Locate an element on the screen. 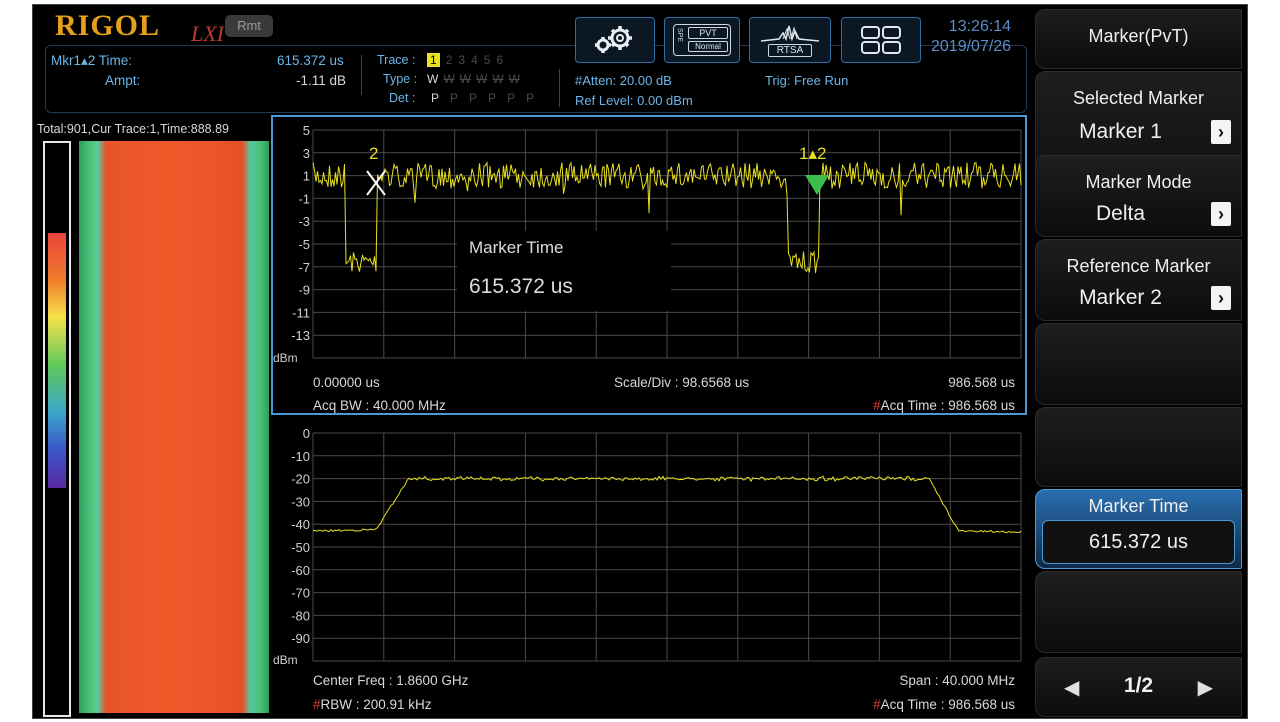  trace-type-5: W is located at coordinates (498, 79).